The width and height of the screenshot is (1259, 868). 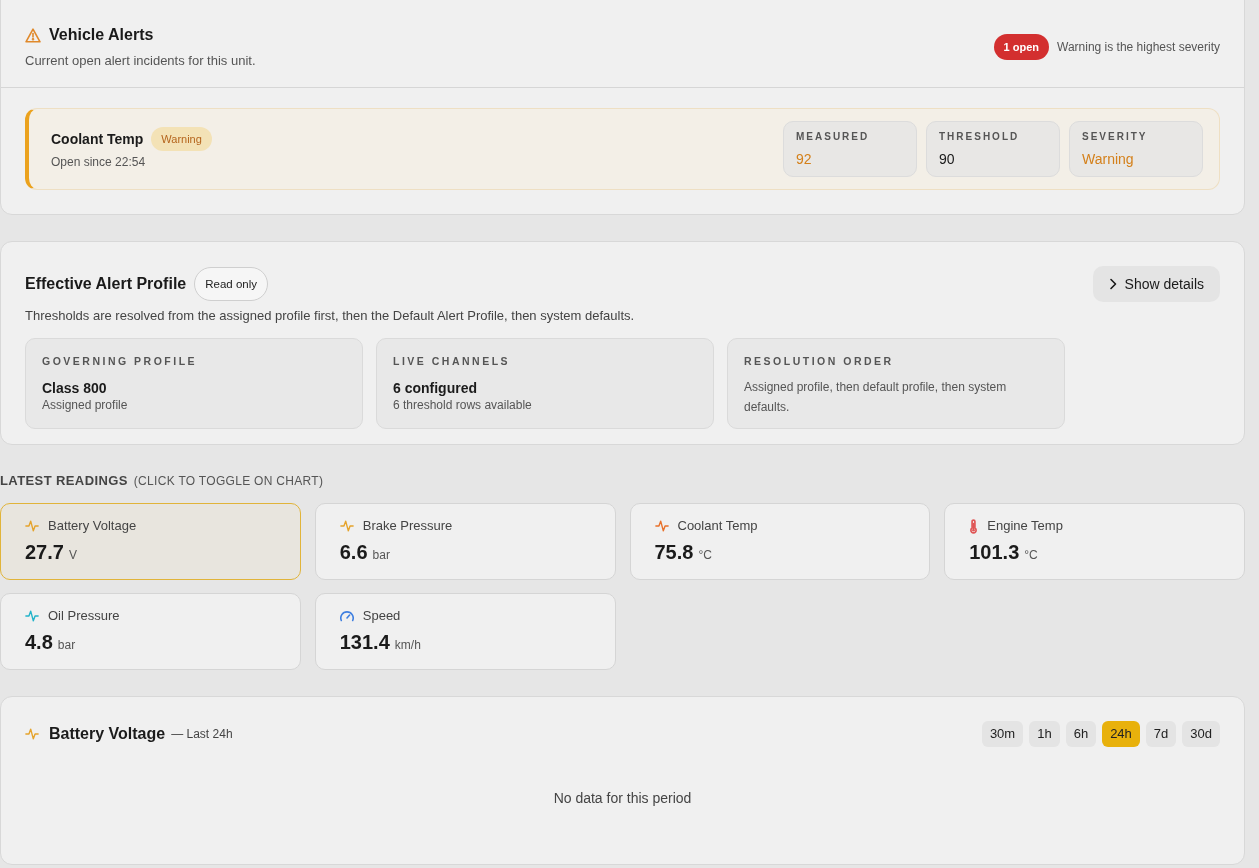 I want to click on info-note: Assigned profile, then default profile, then system defaults., so click(x=876, y=397).